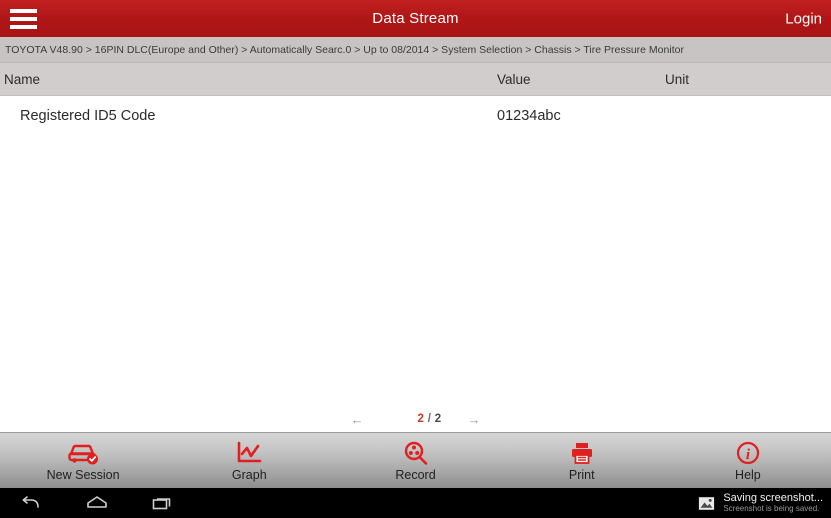 This screenshot has width=831, height=518. What do you see at coordinates (357, 419) in the screenshot?
I see `arrow-left-icon: ←` at bounding box center [357, 419].